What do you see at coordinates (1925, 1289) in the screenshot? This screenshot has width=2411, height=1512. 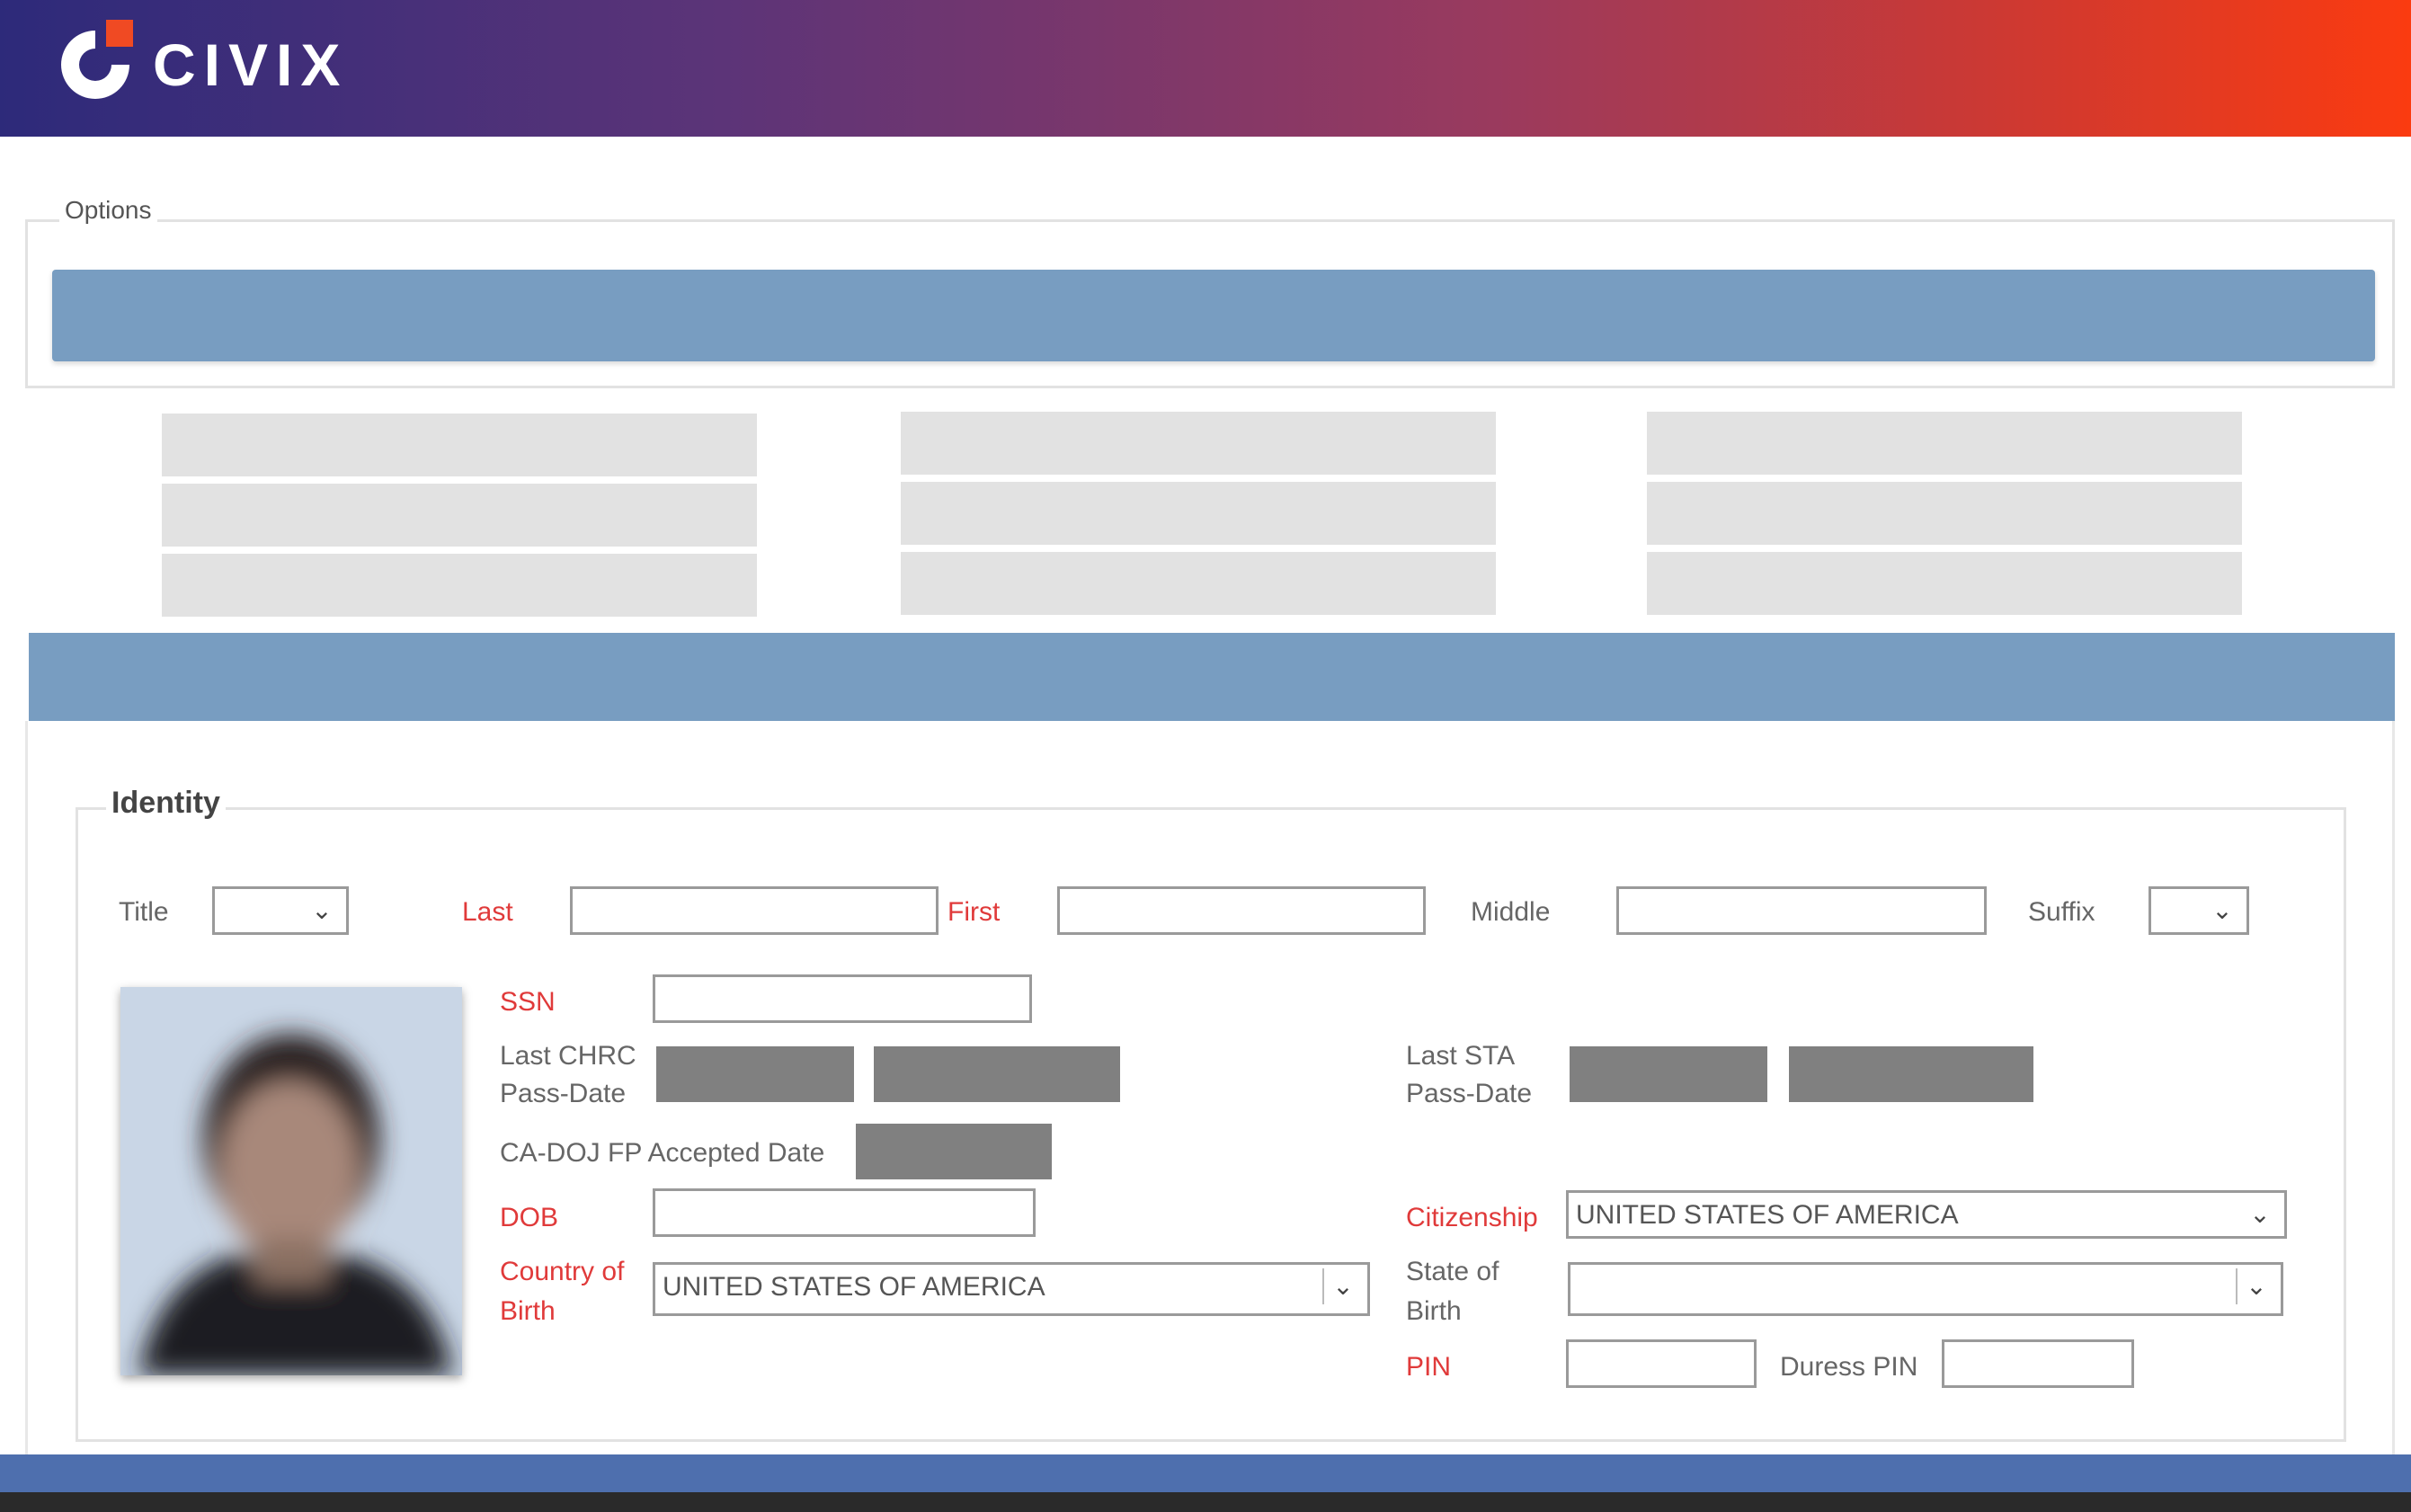 I see `state-birth-select: ⌄` at bounding box center [1925, 1289].